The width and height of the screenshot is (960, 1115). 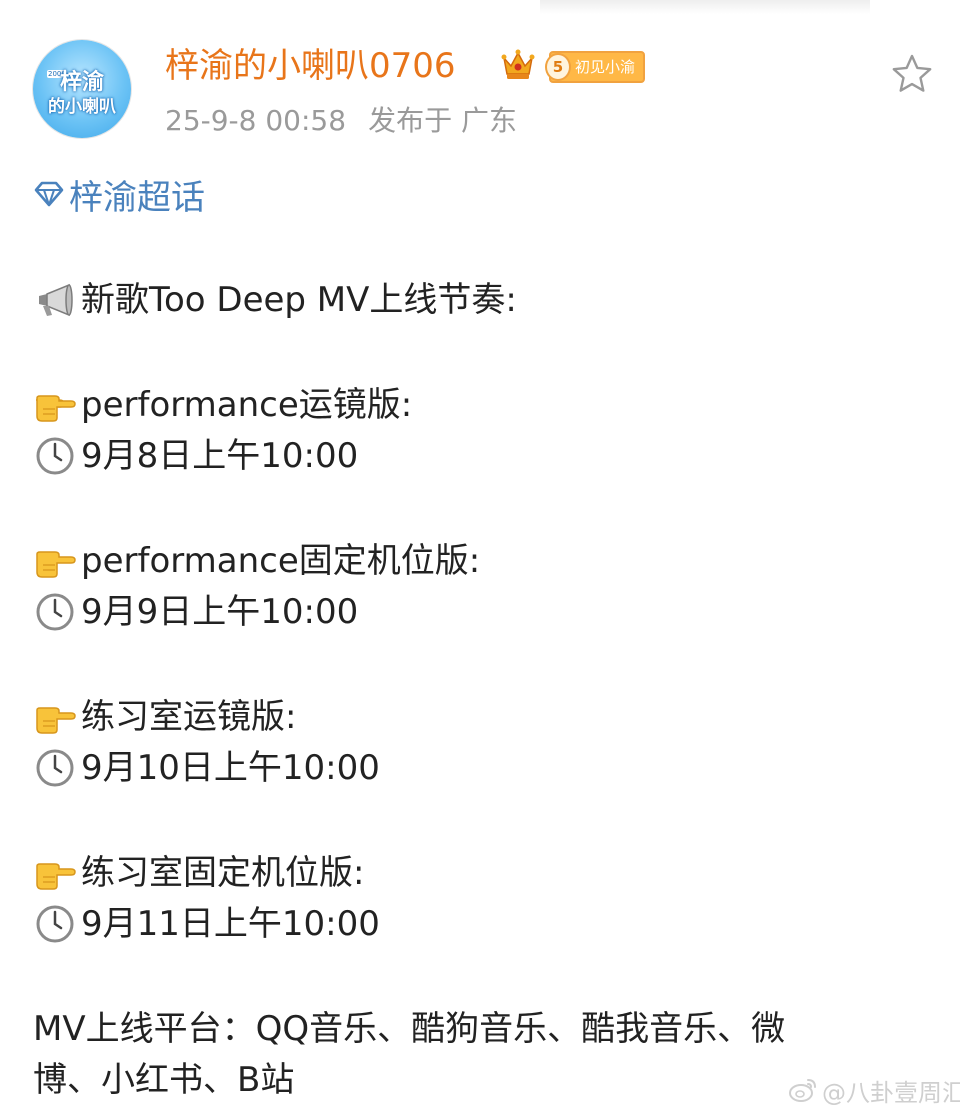 I want to click on post-line-version: 练习室固定机位版:, so click(x=198, y=873).